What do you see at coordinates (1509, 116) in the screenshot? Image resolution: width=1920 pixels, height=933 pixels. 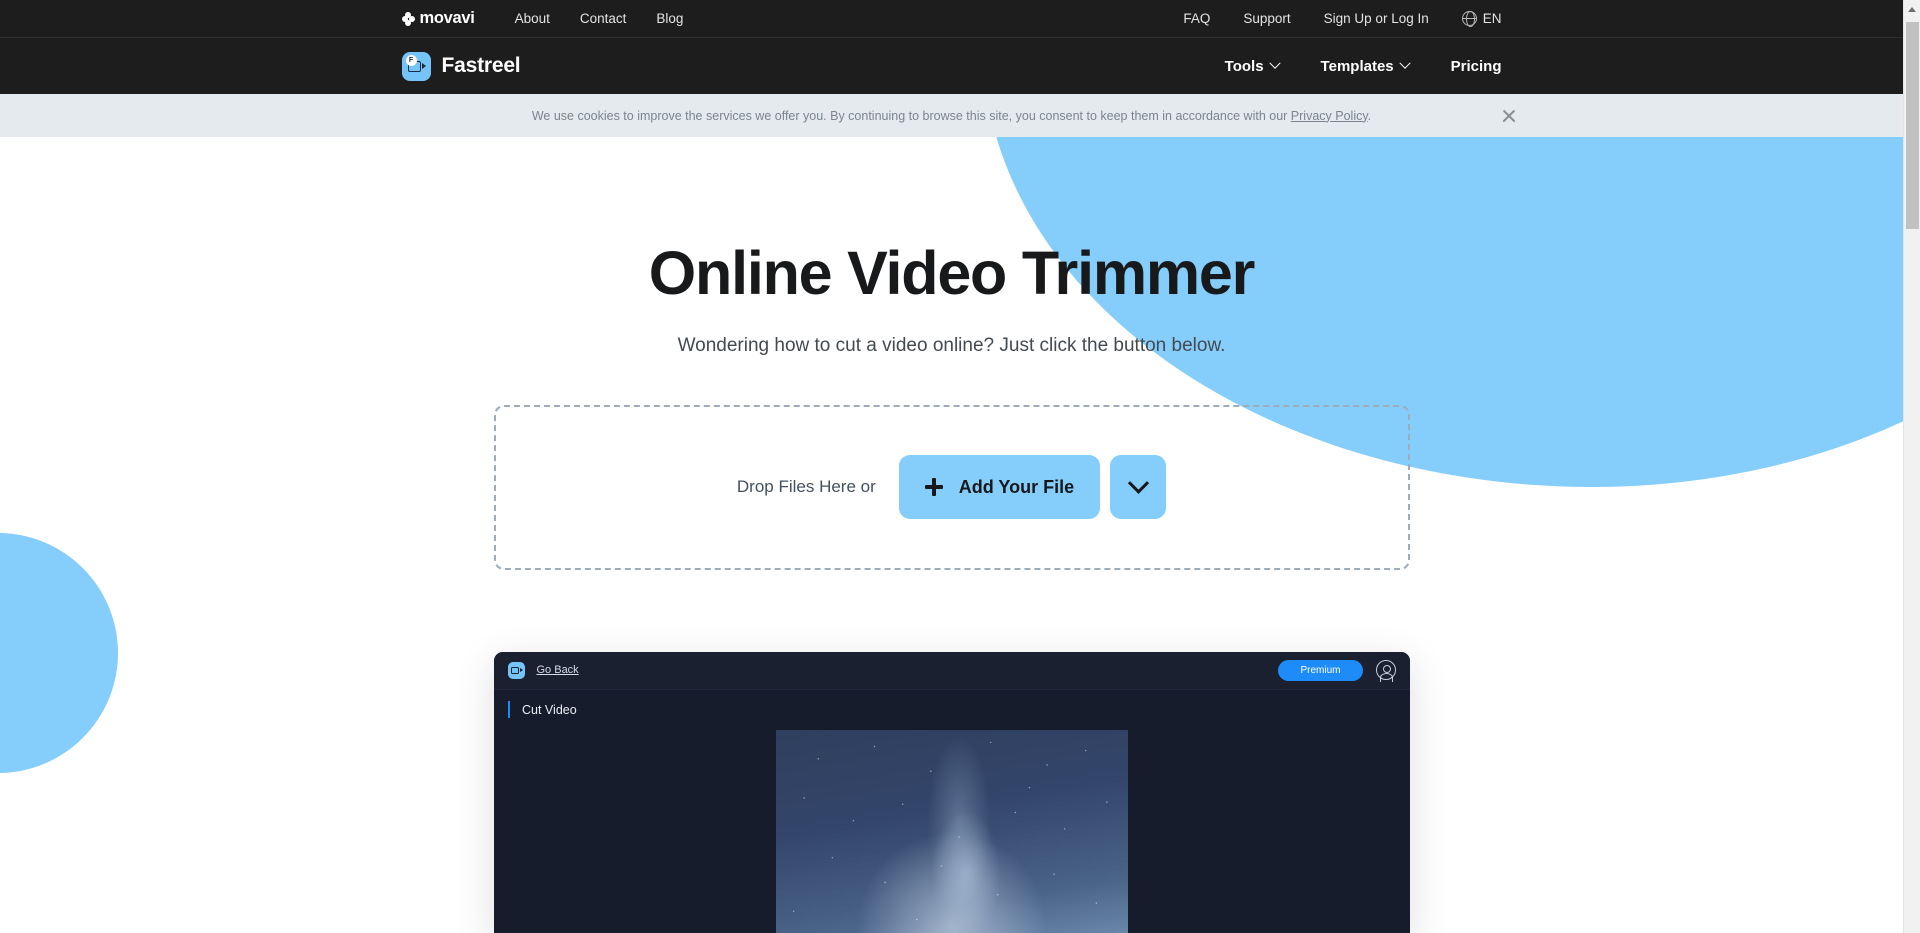 I see `close-icon` at bounding box center [1509, 116].